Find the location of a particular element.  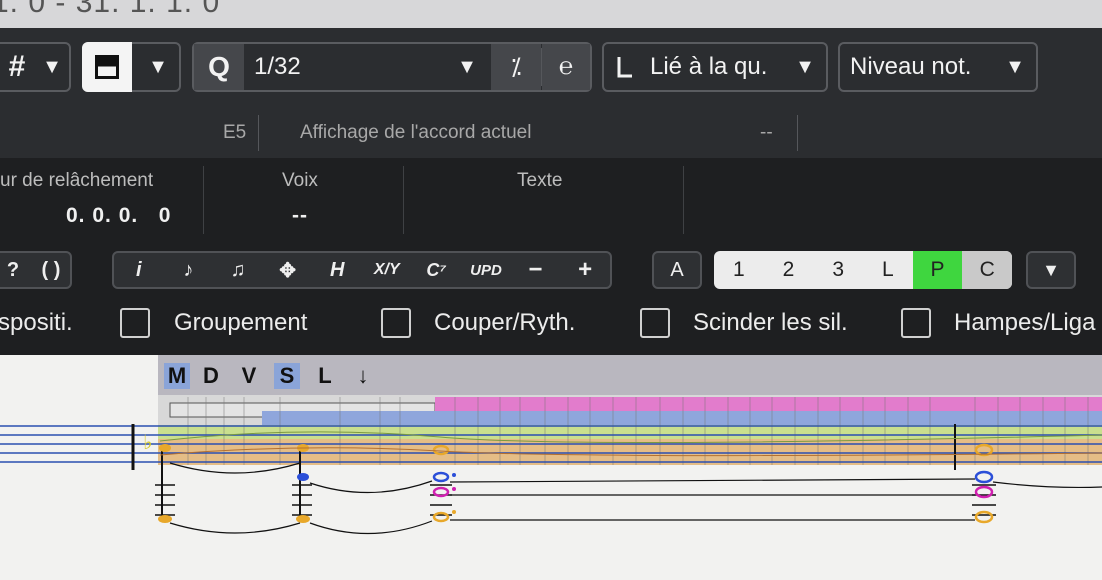

level-value: Niveau not. is located at coordinates (911, 66).